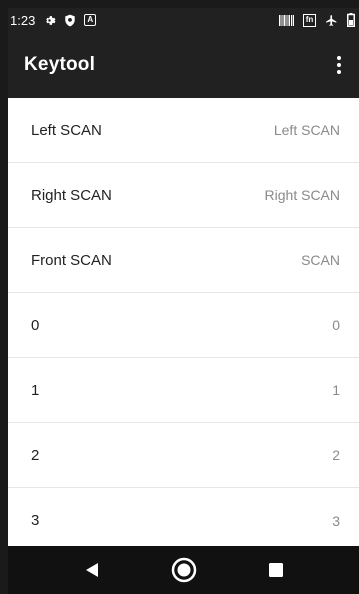 This screenshot has height=594, width=359. Describe the element at coordinates (183, 520) in the screenshot. I see `list-item-3: 3 3` at that location.